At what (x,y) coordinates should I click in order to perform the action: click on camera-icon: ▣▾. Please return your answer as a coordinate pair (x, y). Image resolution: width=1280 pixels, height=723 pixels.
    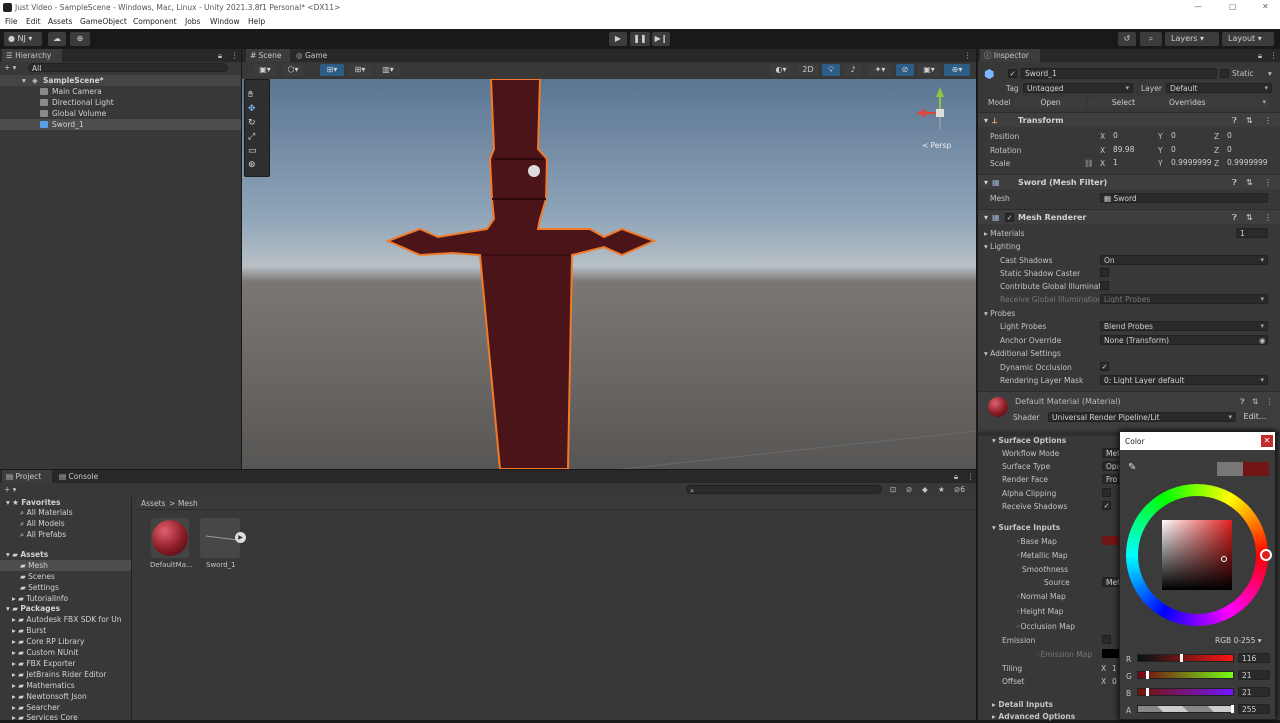
    Looking at the image, I should click on (929, 70).